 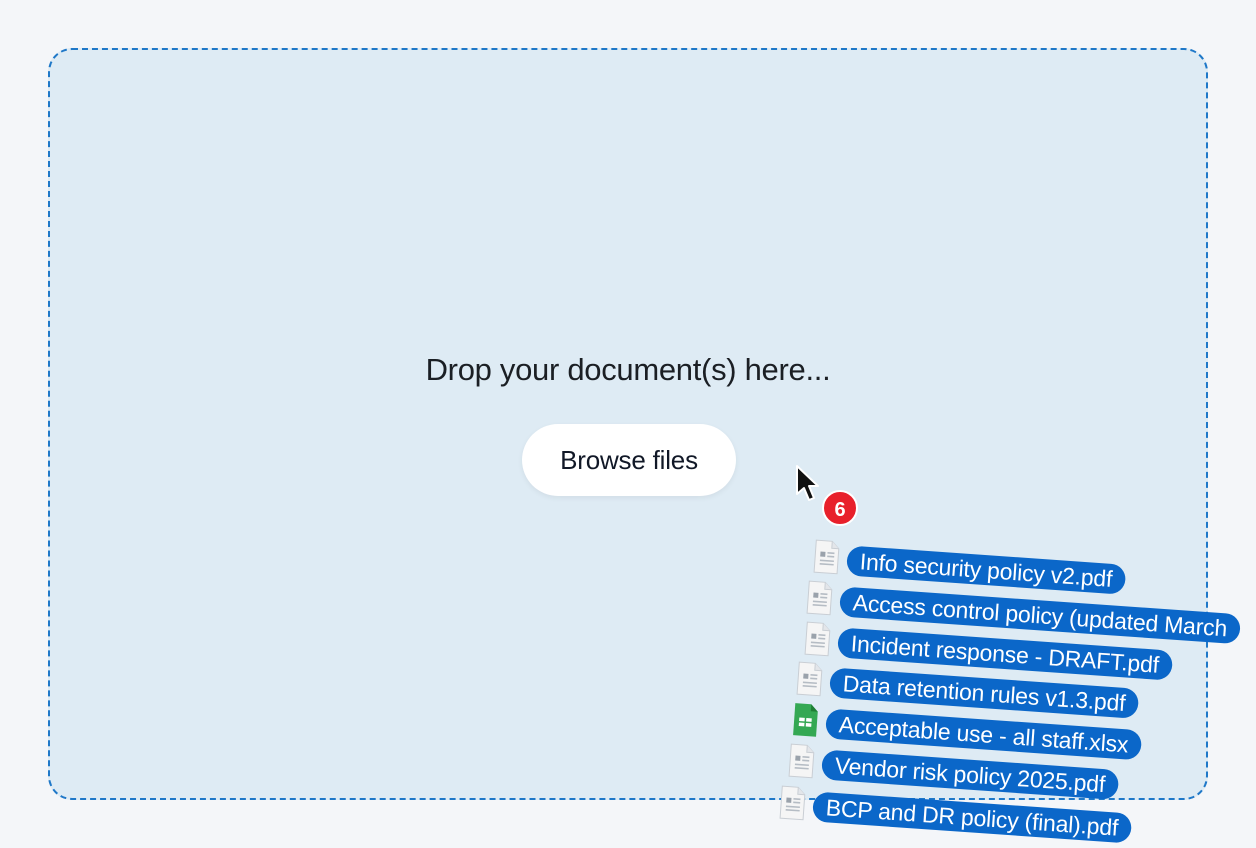 What do you see at coordinates (840, 508) in the screenshot?
I see `drag-count-badge: 6` at bounding box center [840, 508].